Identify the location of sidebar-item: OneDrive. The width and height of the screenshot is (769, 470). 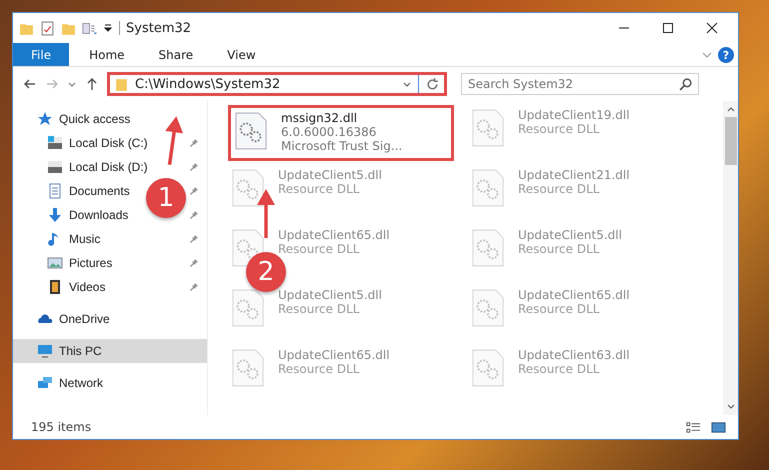
(64, 319).